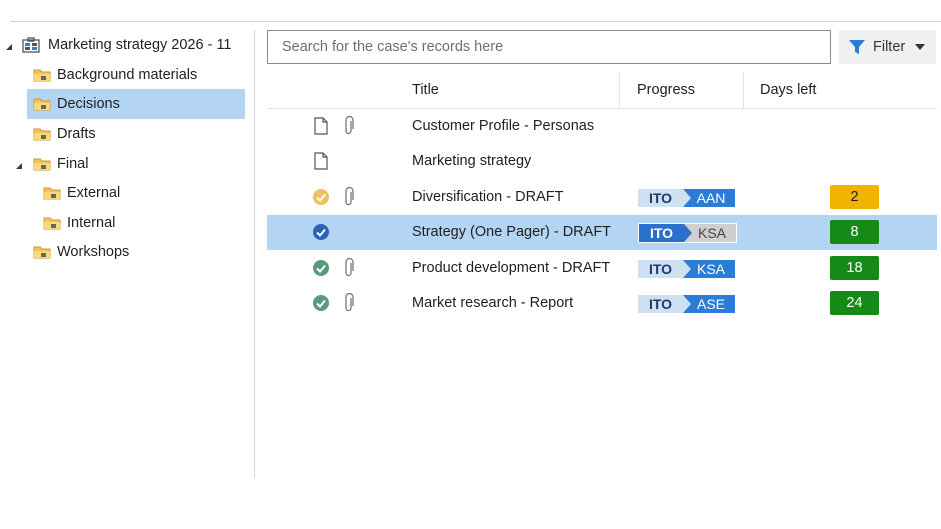 The width and height of the screenshot is (941, 529). What do you see at coordinates (854, 268) in the screenshot?
I see `days-left-badge: 18` at bounding box center [854, 268].